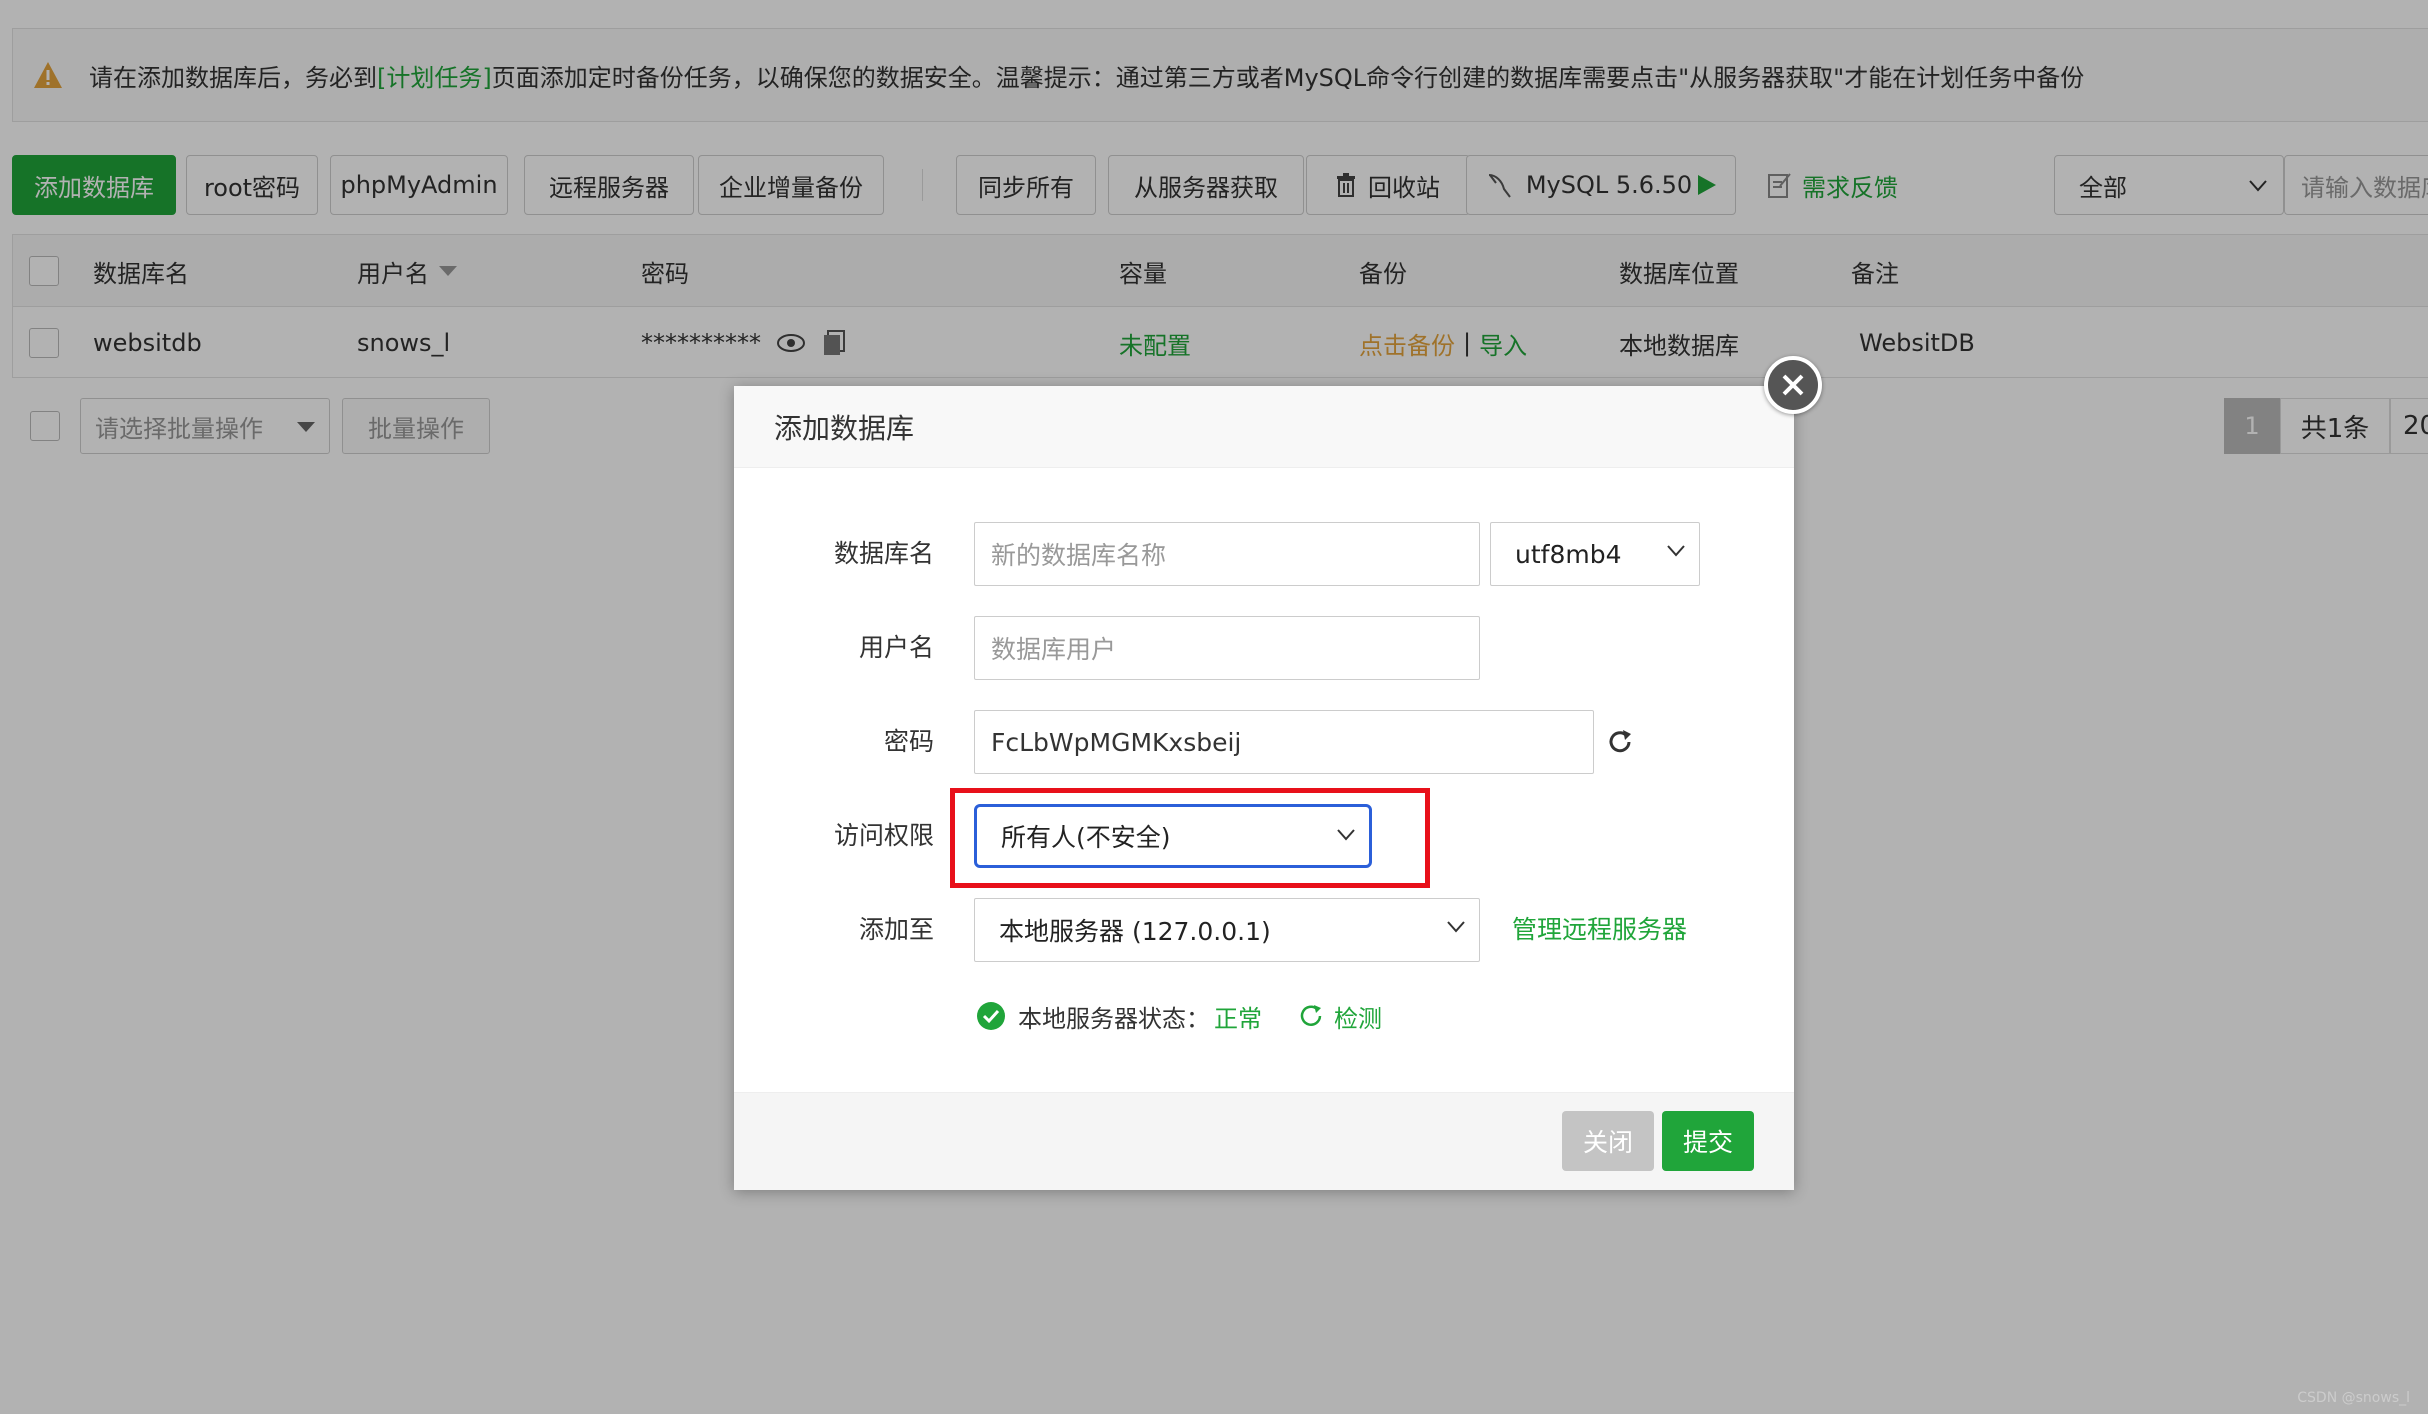  What do you see at coordinates (1620, 742) in the screenshot?
I see `refresh-password-icon` at bounding box center [1620, 742].